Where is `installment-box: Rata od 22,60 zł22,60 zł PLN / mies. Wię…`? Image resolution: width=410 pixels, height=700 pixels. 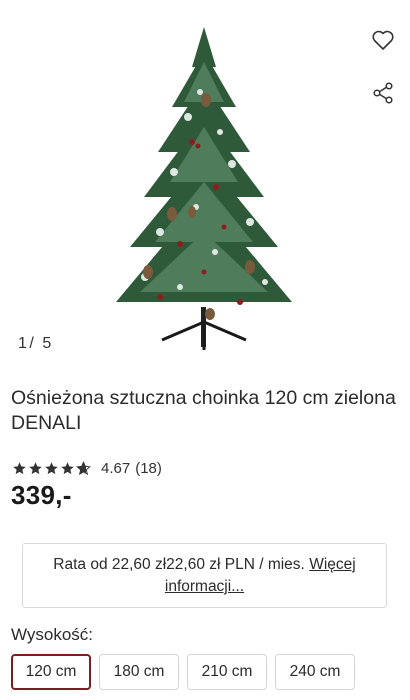
installment-box: Rata od 22,60 zł22,60 zł PLN / mies. Wię… is located at coordinates (204, 575).